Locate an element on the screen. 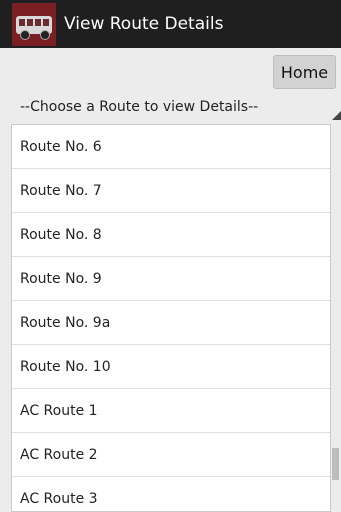  route-item-ac-1: AC Route 1 is located at coordinates (171, 411).